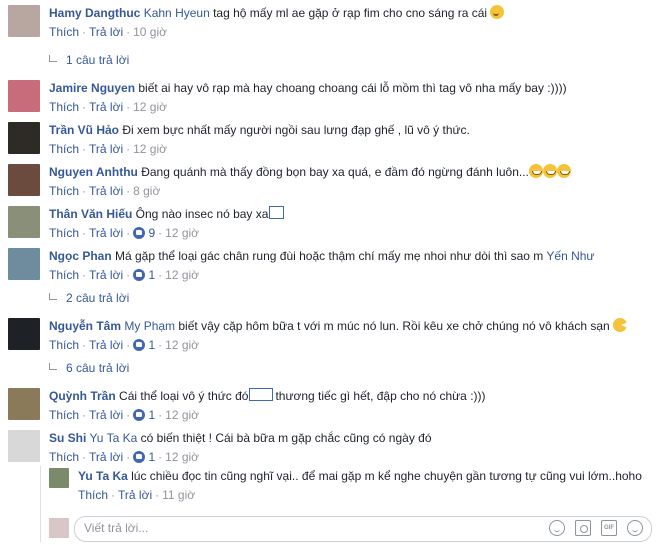 The height and width of the screenshot is (545, 664). What do you see at coordinates (92, 88) in the screenshot?
I see `comment-author: Jamire Nguyen` at bounding box center [92, 88].